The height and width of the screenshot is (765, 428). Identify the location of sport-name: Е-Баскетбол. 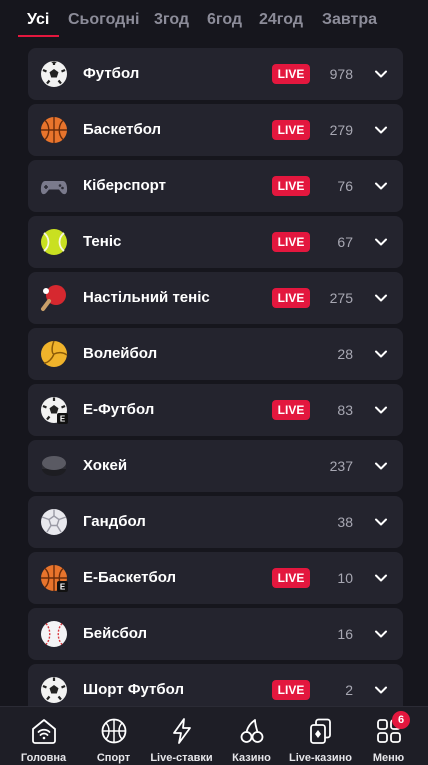
(130, 577).